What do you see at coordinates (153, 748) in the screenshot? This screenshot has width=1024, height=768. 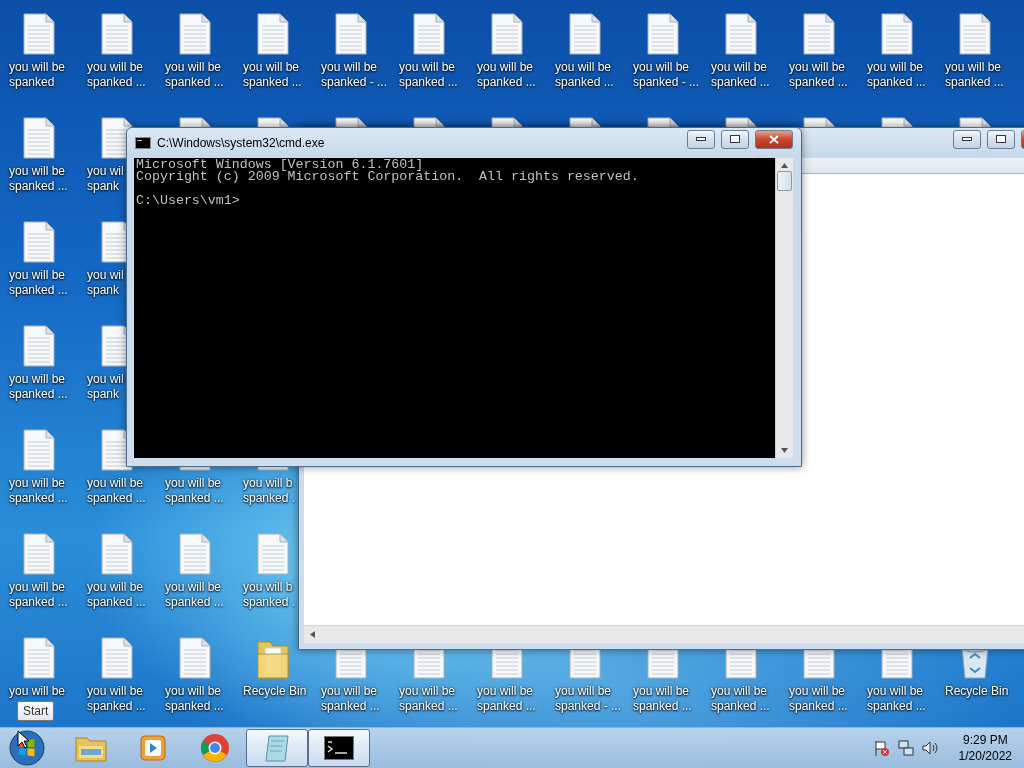 I see `media-player-icon` at bounding box center [153, 748].